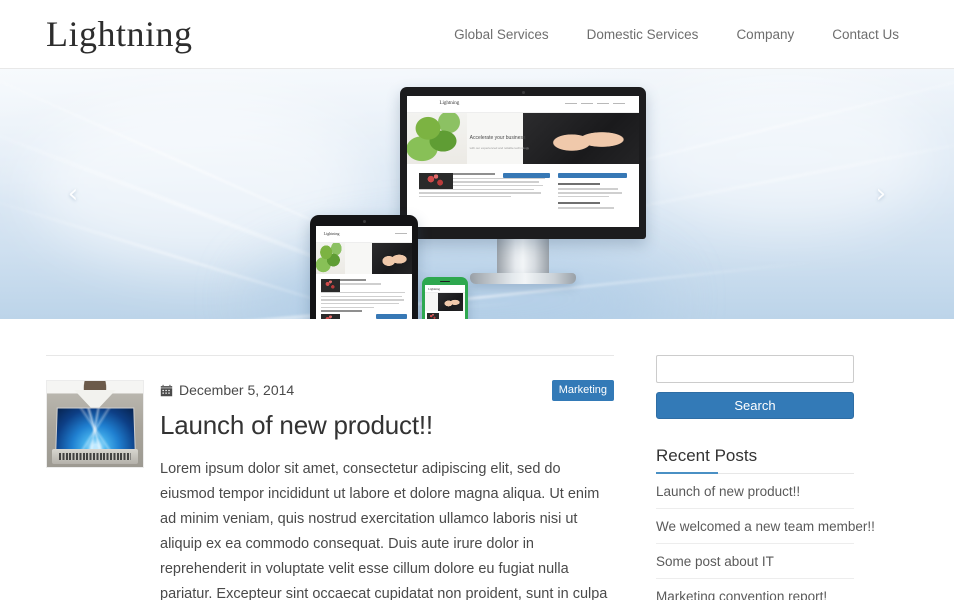  What do you see at coordinates (582, 390) in the screenshot?
I see `post-category-badge: Marketing` at bounding box center [582, 390].